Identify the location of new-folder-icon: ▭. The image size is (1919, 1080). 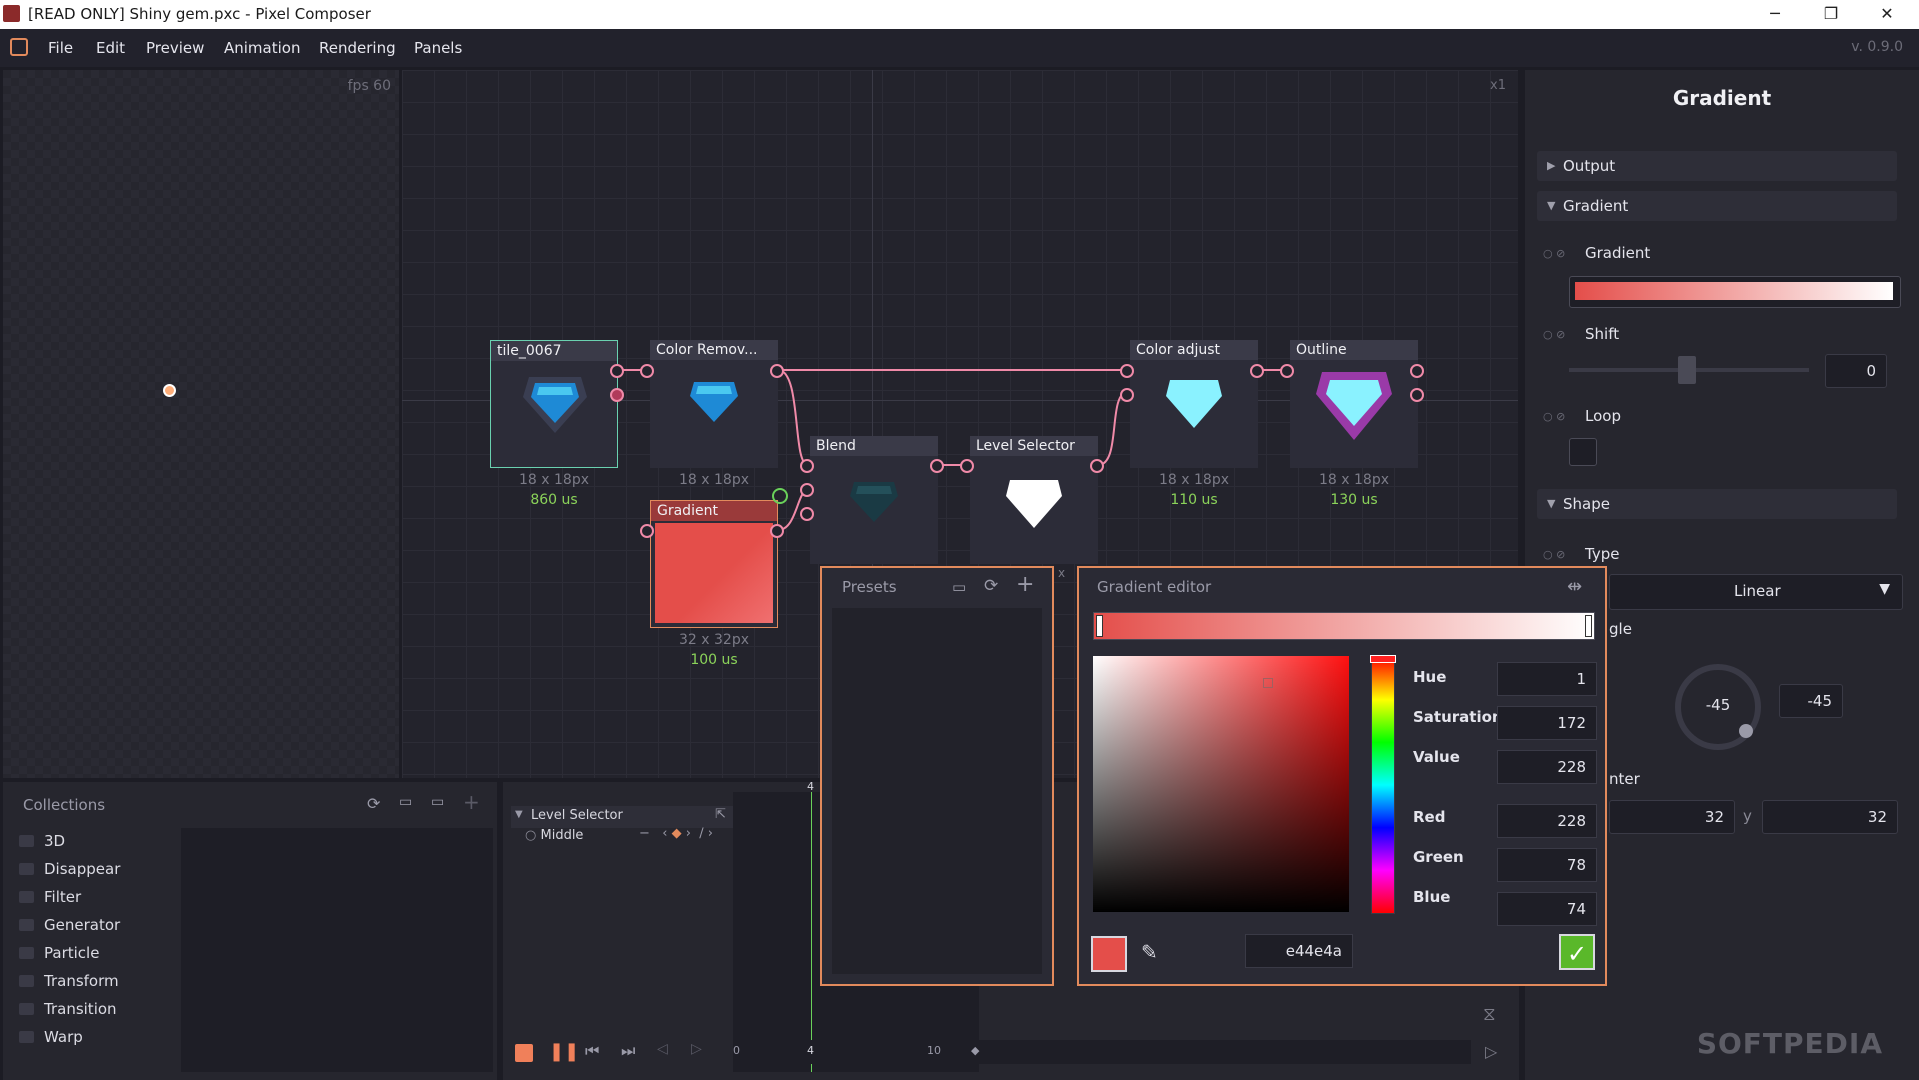
(437, 802).